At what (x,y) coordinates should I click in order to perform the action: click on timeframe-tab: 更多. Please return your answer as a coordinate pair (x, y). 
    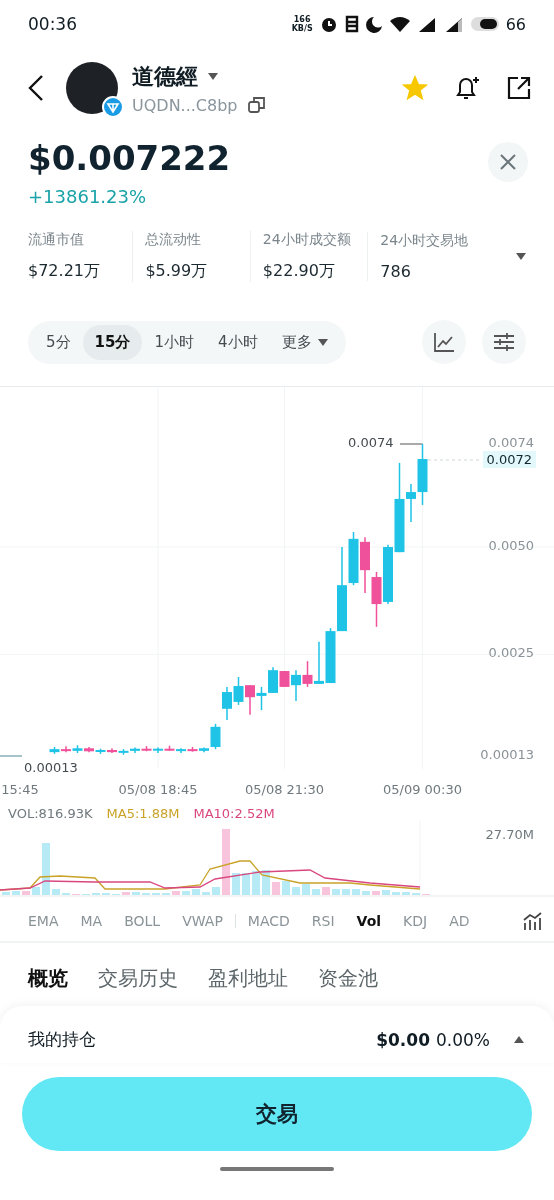
    Looking at the image, I should click on (304, 342).